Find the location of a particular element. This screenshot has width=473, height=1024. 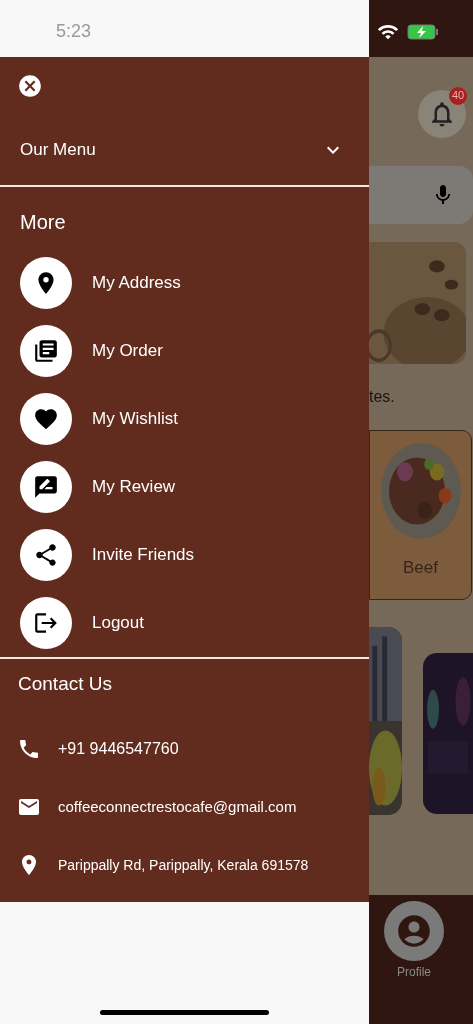

email-address: coffeeconnectrestocafe@gmail.com is located at coordinates (177, 806).